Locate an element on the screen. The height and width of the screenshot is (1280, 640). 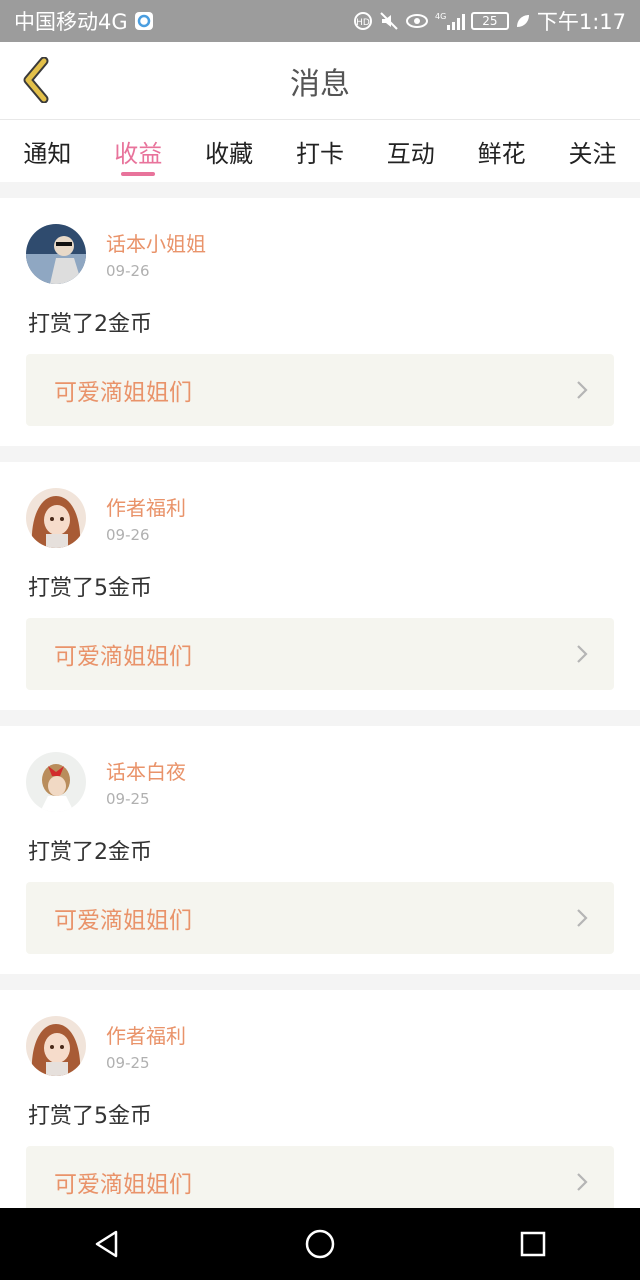
system-nav-bar is located at coordinates (320, 1244).